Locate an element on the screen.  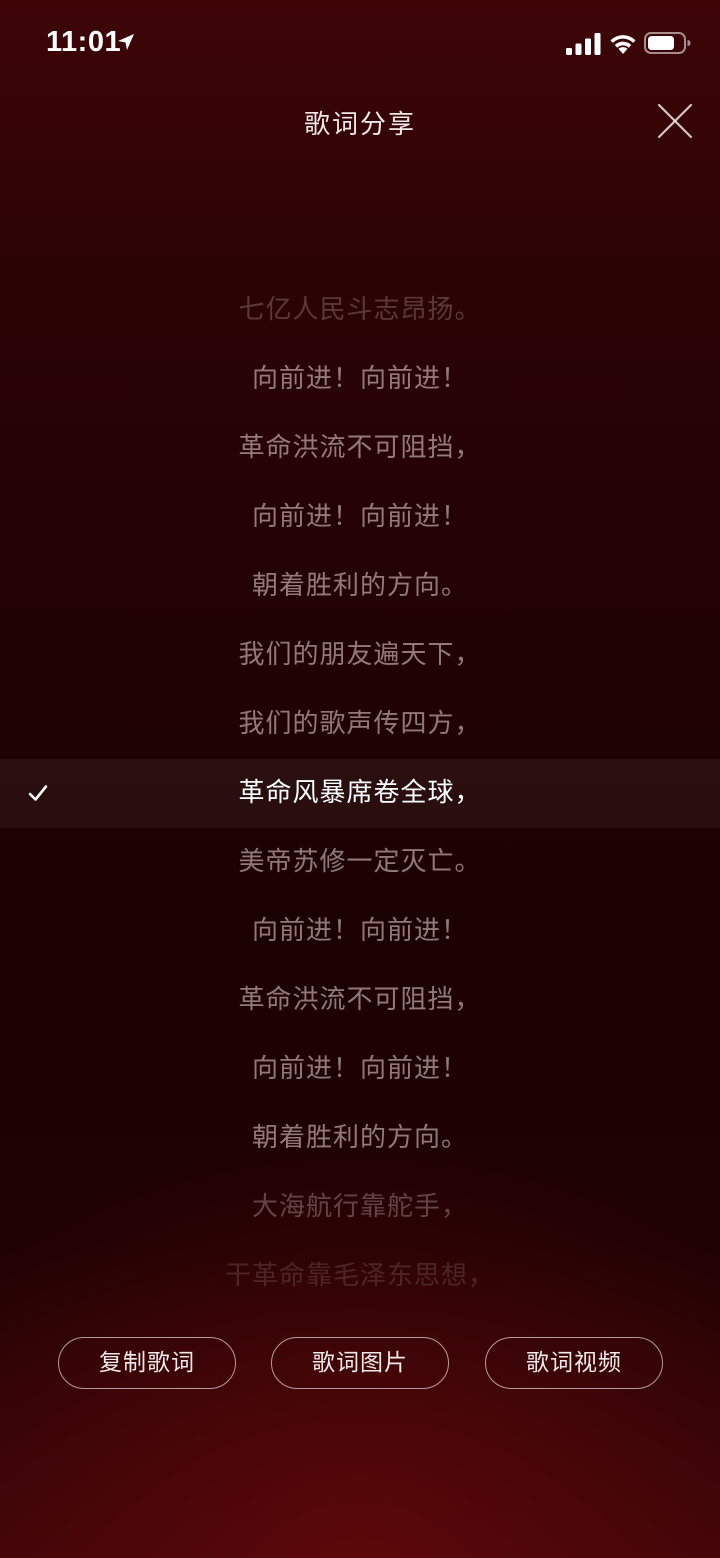
lyric-line: 七亿人民斗志昂扬。 is located at coordinates (360, 310).